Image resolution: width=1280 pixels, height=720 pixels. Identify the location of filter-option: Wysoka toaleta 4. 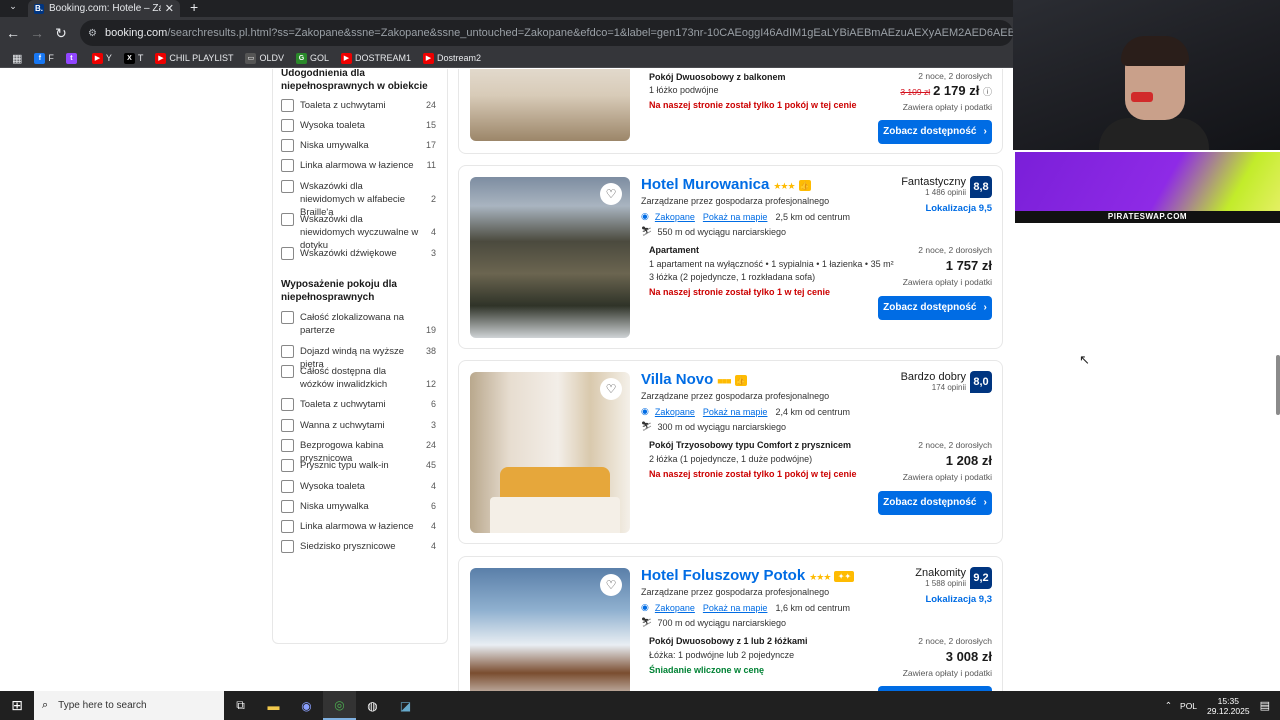
(358, 486).